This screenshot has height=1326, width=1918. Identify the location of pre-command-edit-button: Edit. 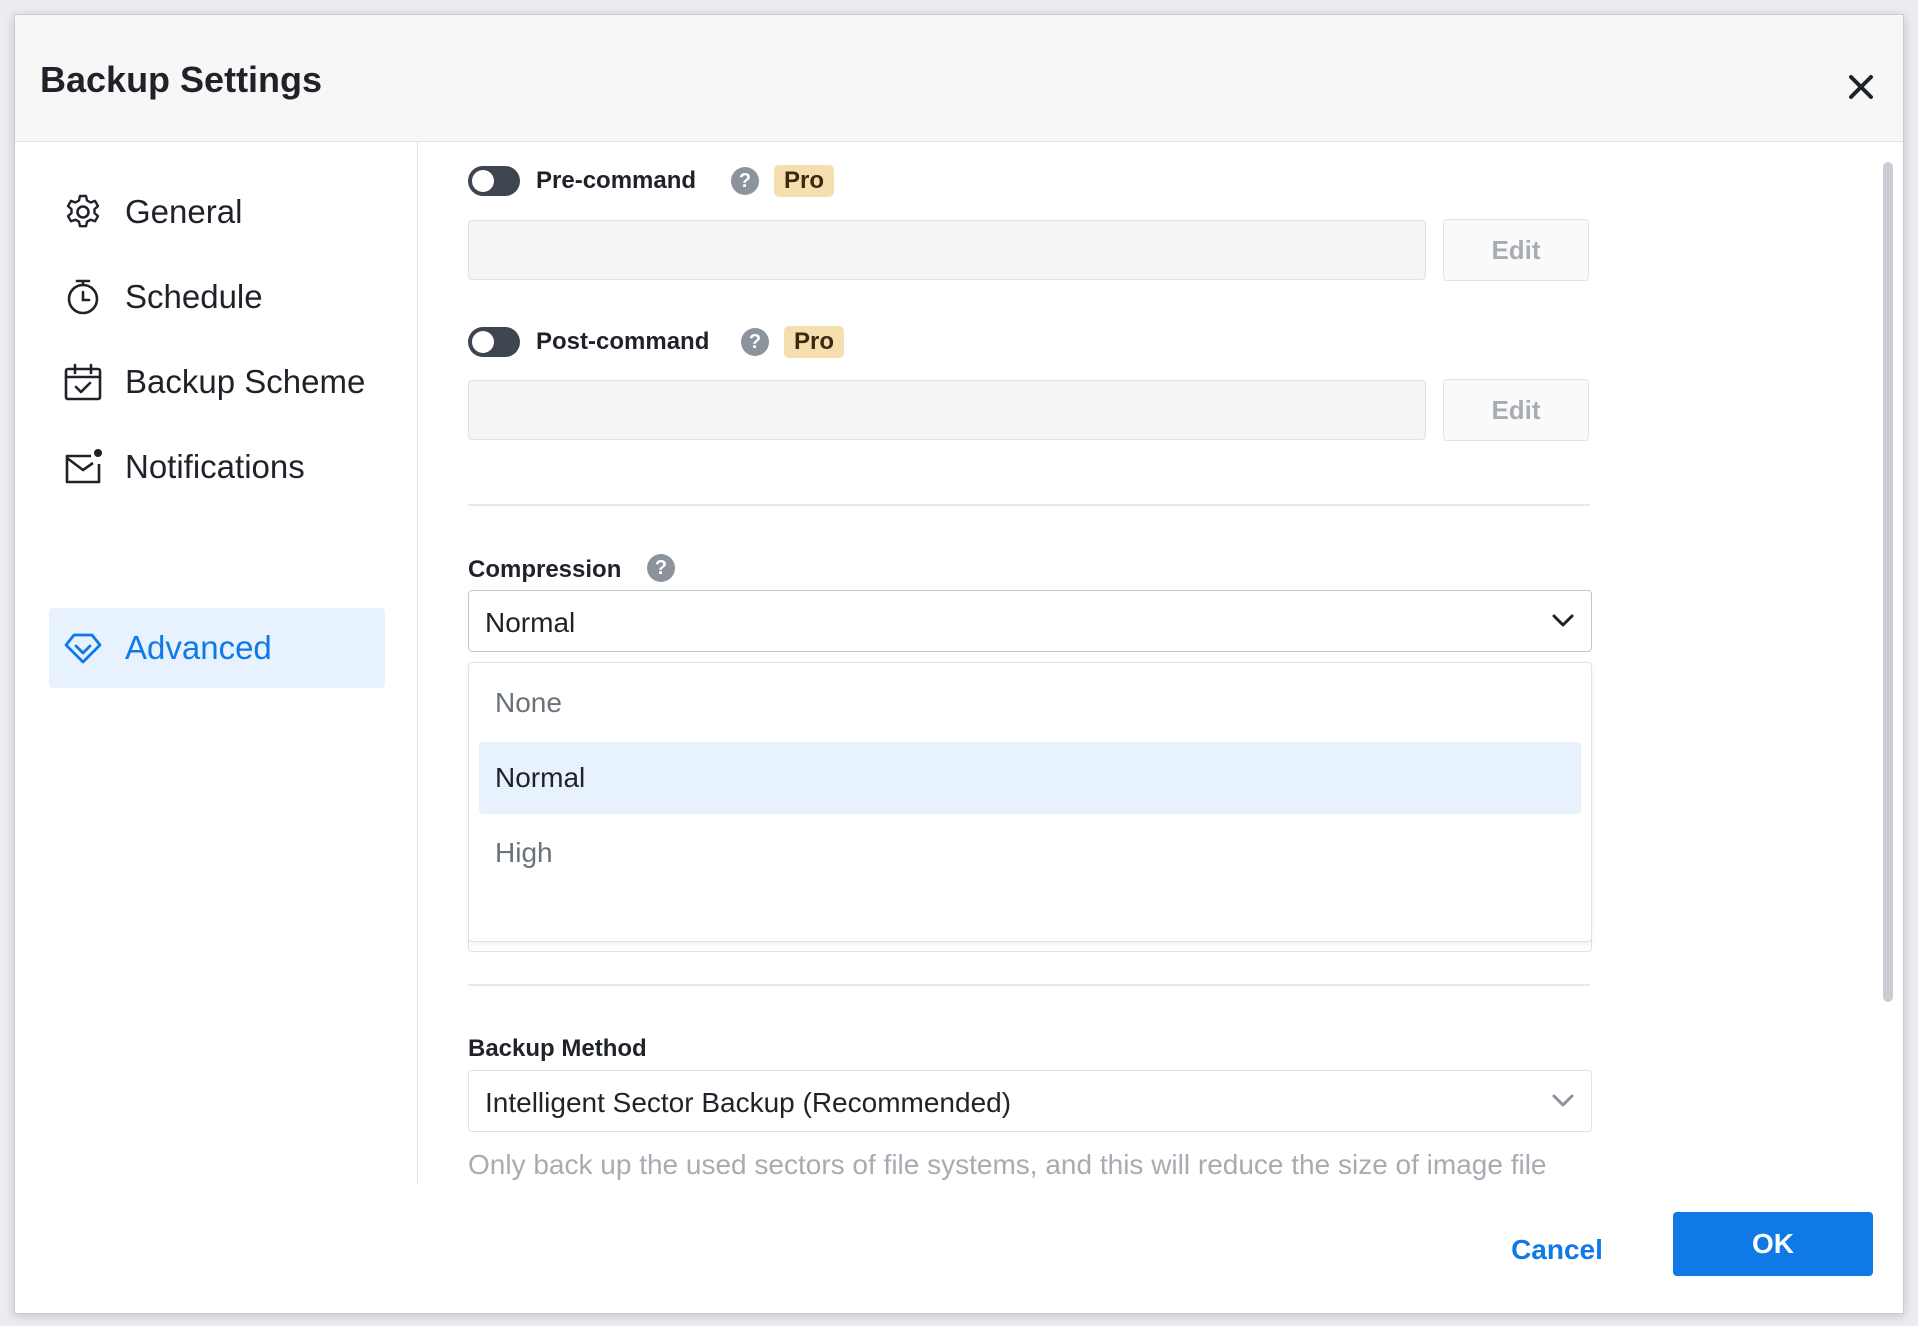
(1516, 250).